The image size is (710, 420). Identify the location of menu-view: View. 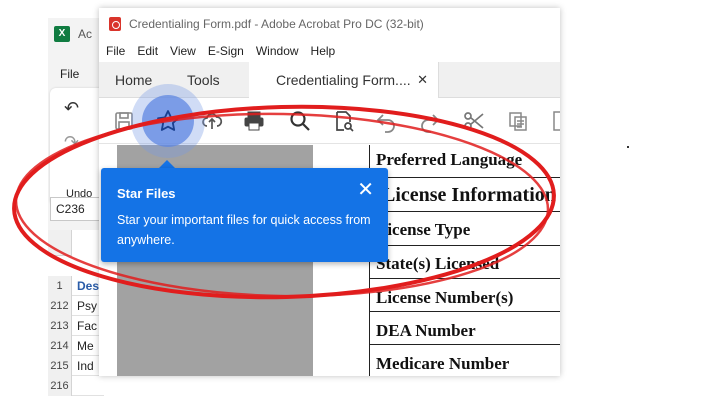
(183, 51).